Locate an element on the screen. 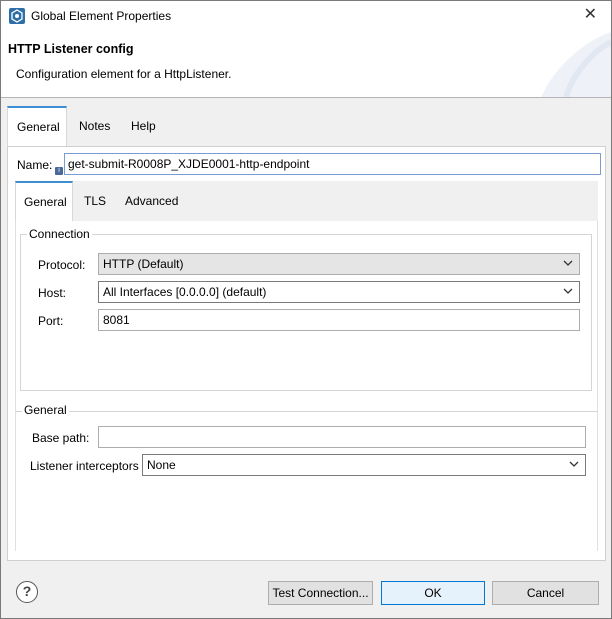  name-input is located at coordinates (332, 164).